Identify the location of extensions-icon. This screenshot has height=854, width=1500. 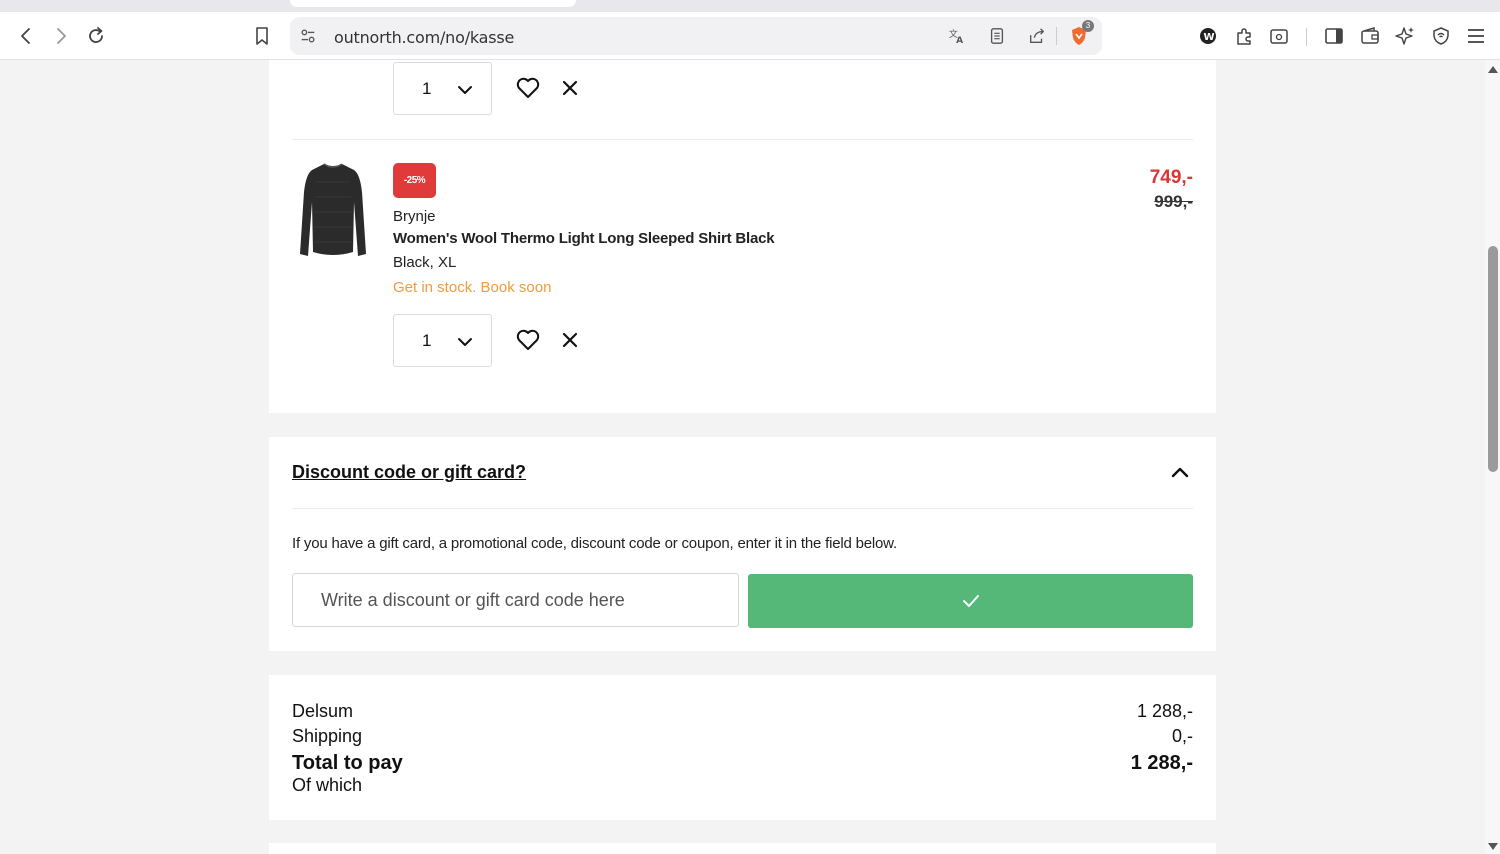
(1244, 36).